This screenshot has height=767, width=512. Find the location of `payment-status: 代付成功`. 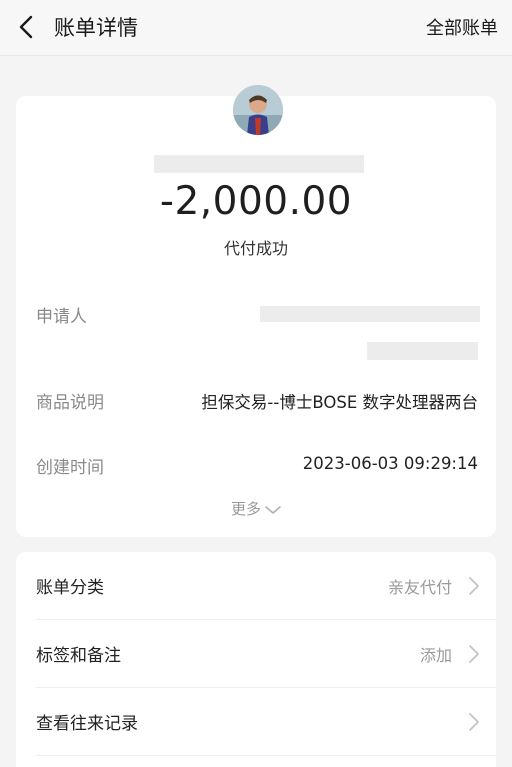

payment-status: 代付成功 is located at coordinates (255, 248).